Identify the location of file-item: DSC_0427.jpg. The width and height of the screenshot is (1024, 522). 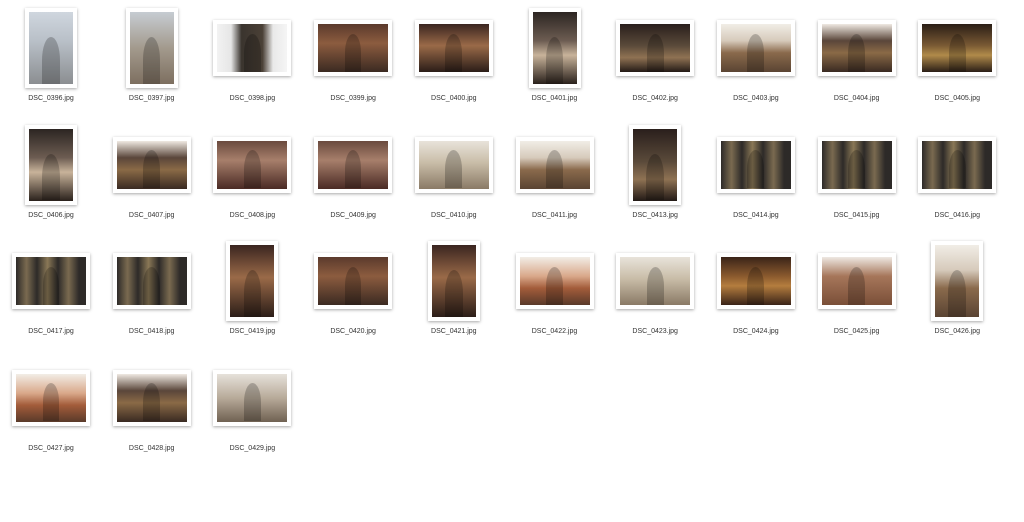
(51, 411).